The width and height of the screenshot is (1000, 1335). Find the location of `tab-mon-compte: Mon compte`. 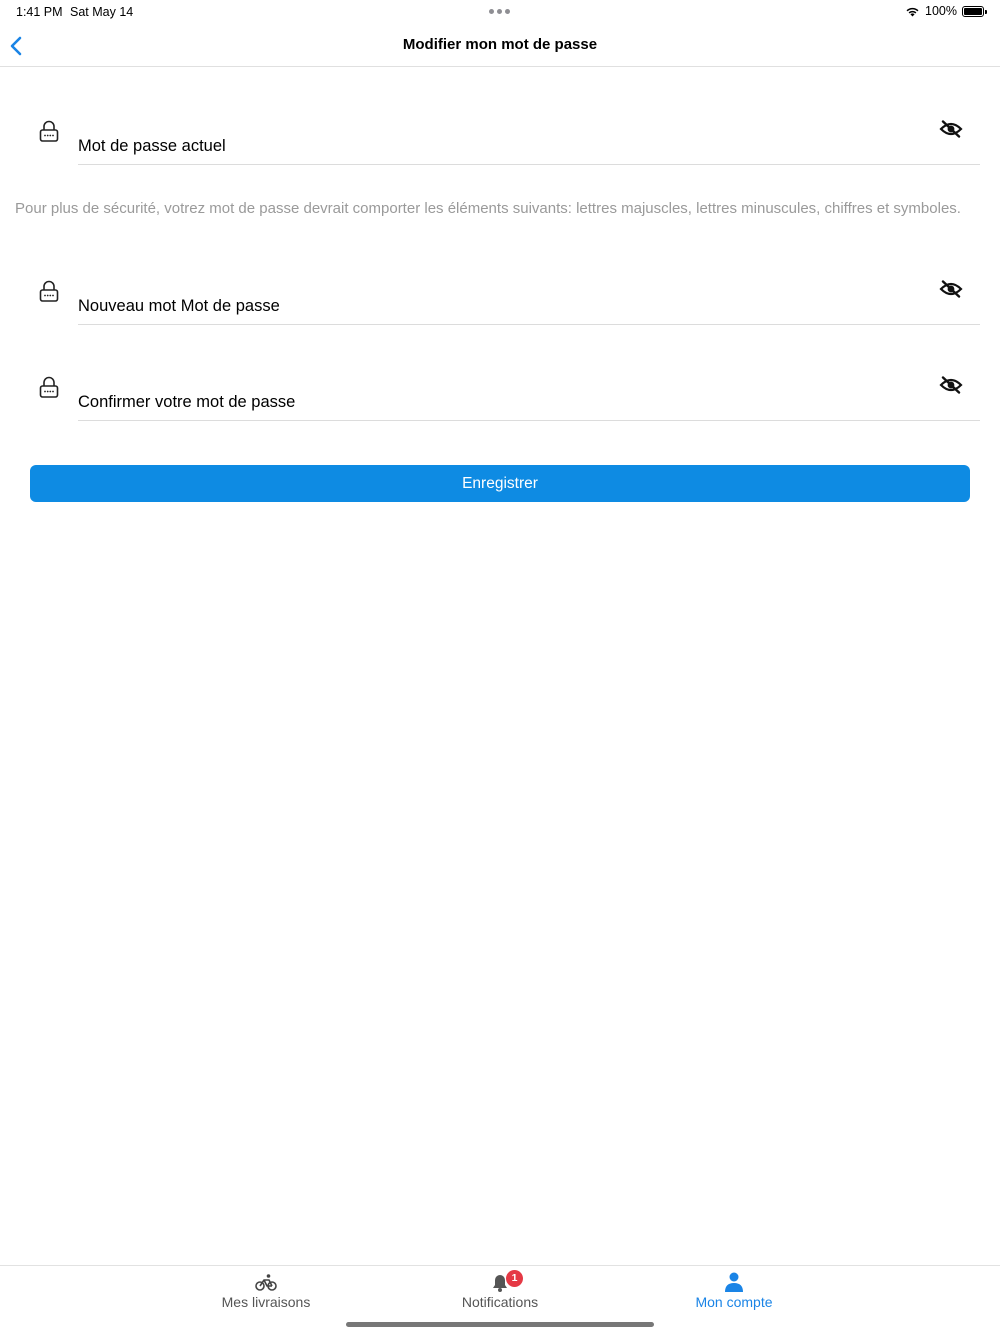

tab-mon-compte: Mon compte is located at coordinates (734, 1293).